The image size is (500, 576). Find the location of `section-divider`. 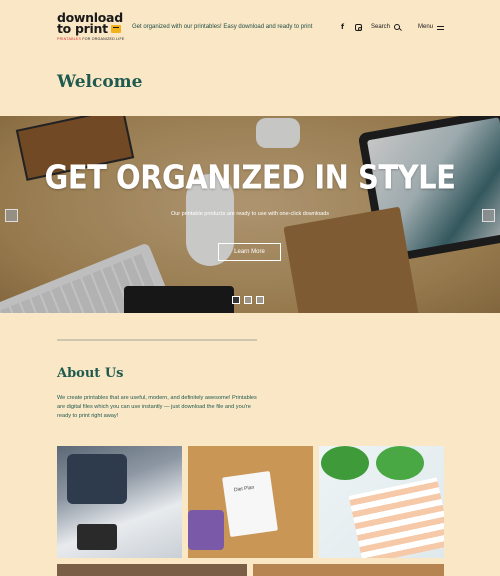

section-divider is located at coordinates (157, 340).